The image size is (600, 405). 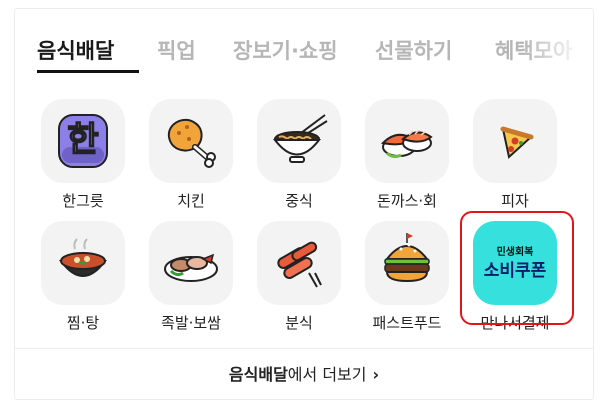 I want to click on see-more-link: 음식배달에서 더보기 ›, so click(x=304, y=373).